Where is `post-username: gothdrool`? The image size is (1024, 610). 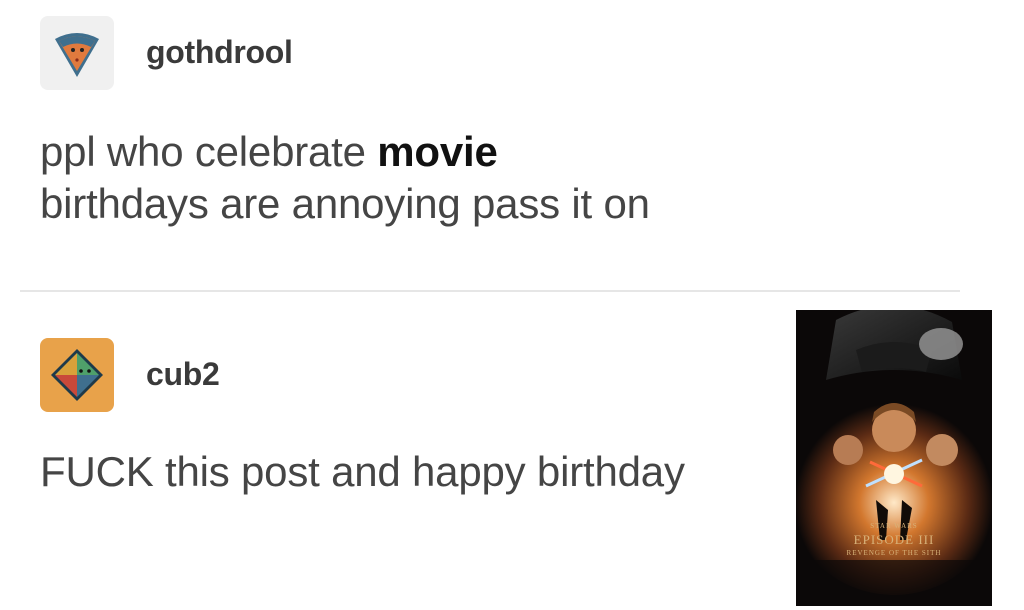 post-username: gothdrool is located at coordinates (219, 52).